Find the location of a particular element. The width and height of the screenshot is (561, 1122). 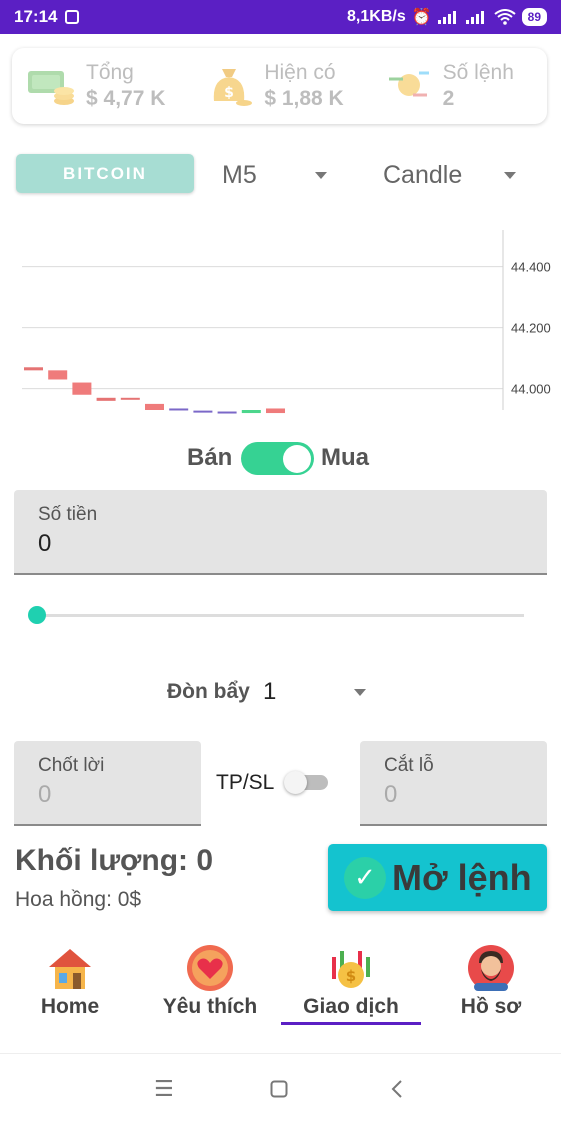

buy-label: Mua is located at coordinates (345, 458).